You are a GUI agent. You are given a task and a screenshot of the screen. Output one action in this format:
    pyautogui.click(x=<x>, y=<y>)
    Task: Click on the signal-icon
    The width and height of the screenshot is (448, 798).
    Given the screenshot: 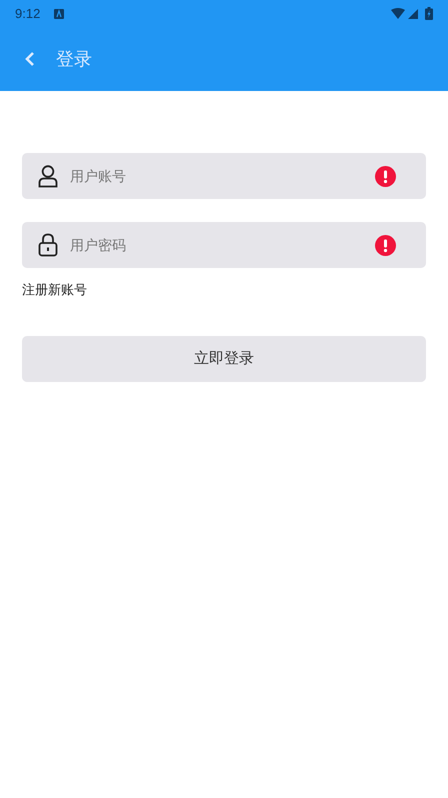 What is the action you would take?
    pyautogui.click(x=413, y=13)
    